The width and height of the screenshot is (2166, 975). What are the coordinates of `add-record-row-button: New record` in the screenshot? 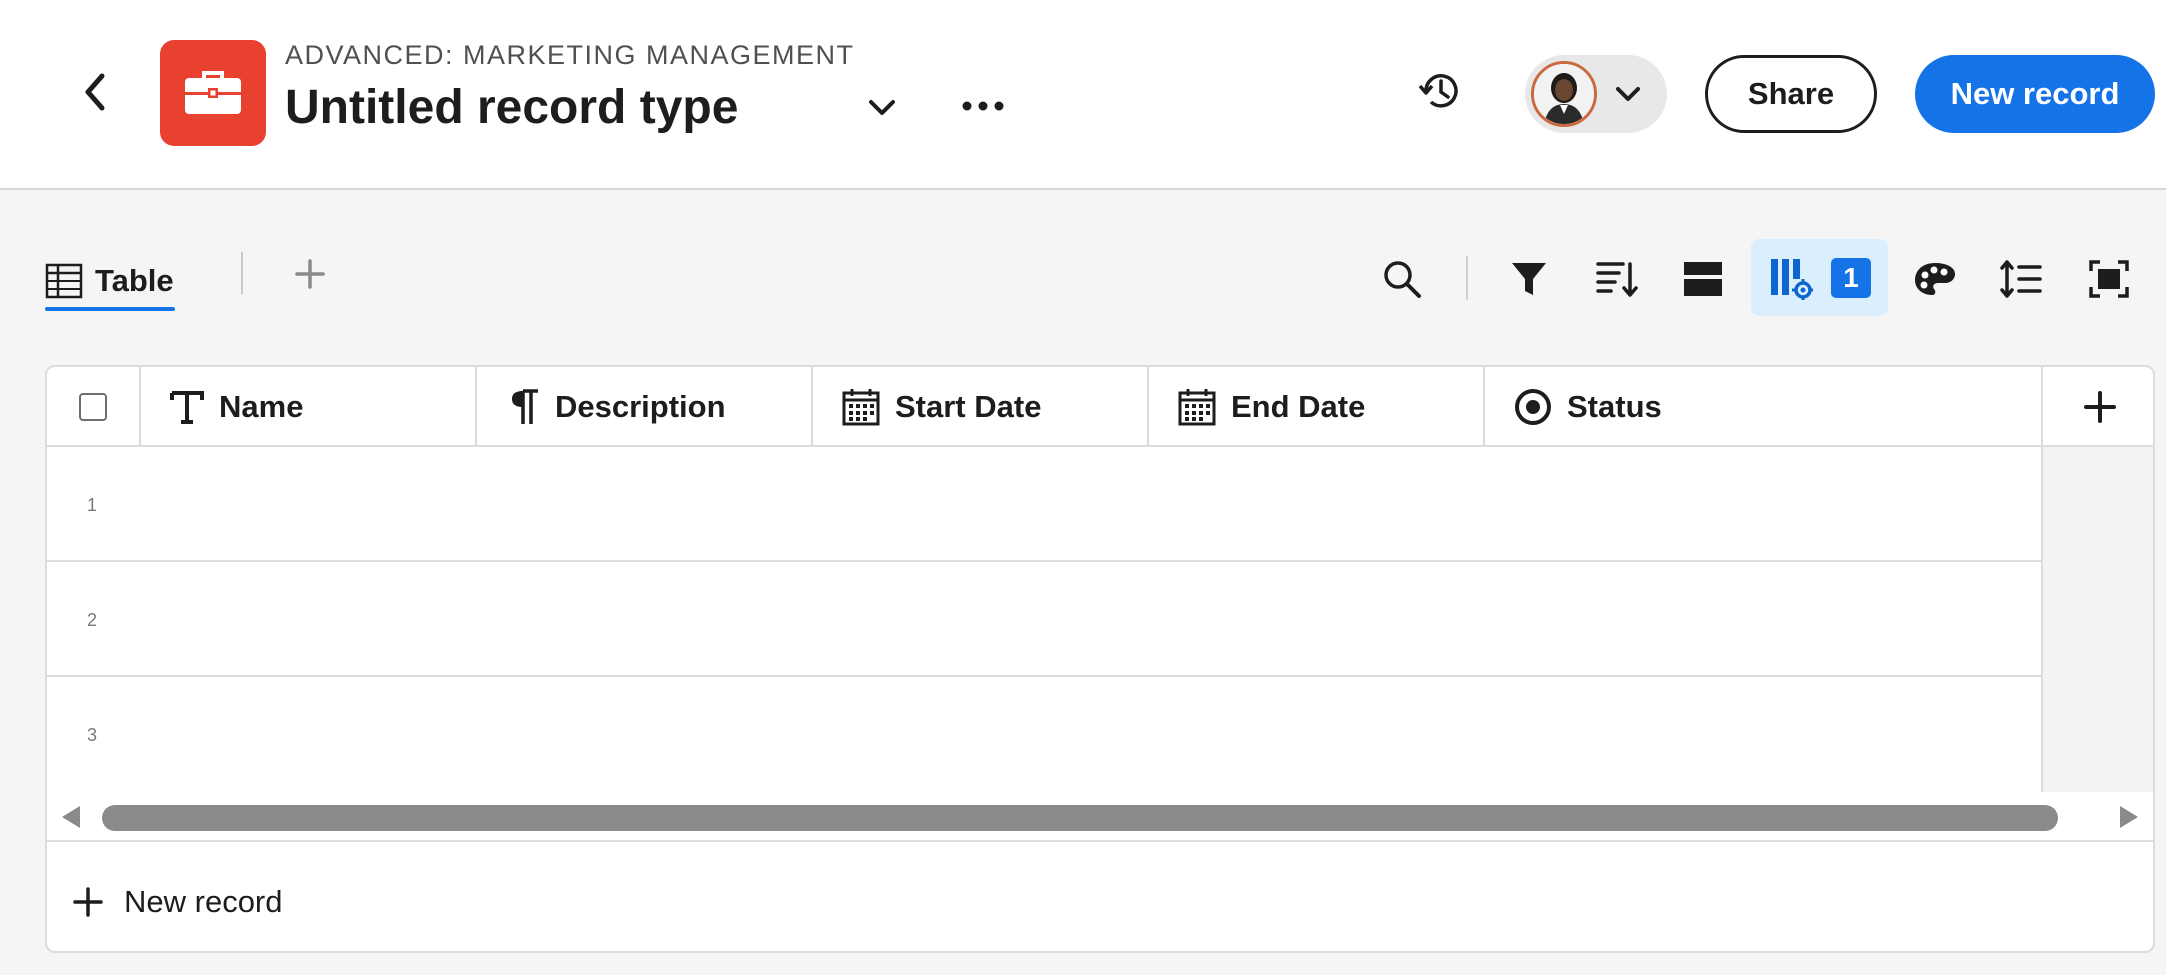 It's located at (177, 902).